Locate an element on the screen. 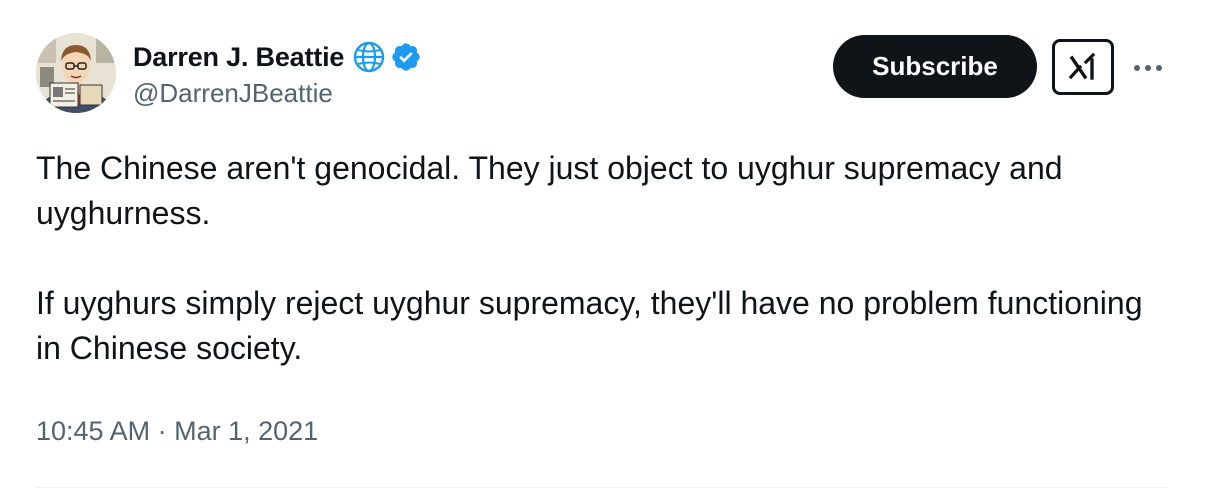 This screenshot has height=493, width=1208. author-display-name: Darren J. Beattie is located at coordinates (238, 57).